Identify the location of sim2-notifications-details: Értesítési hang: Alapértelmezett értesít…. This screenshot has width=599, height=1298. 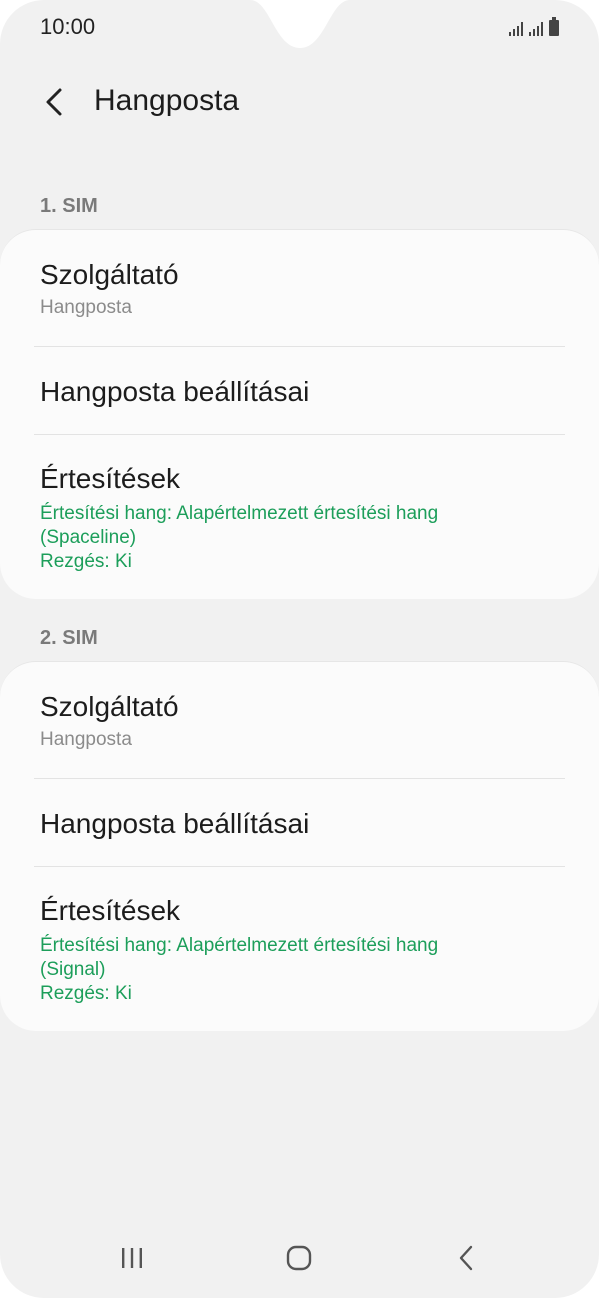
(299, 970).